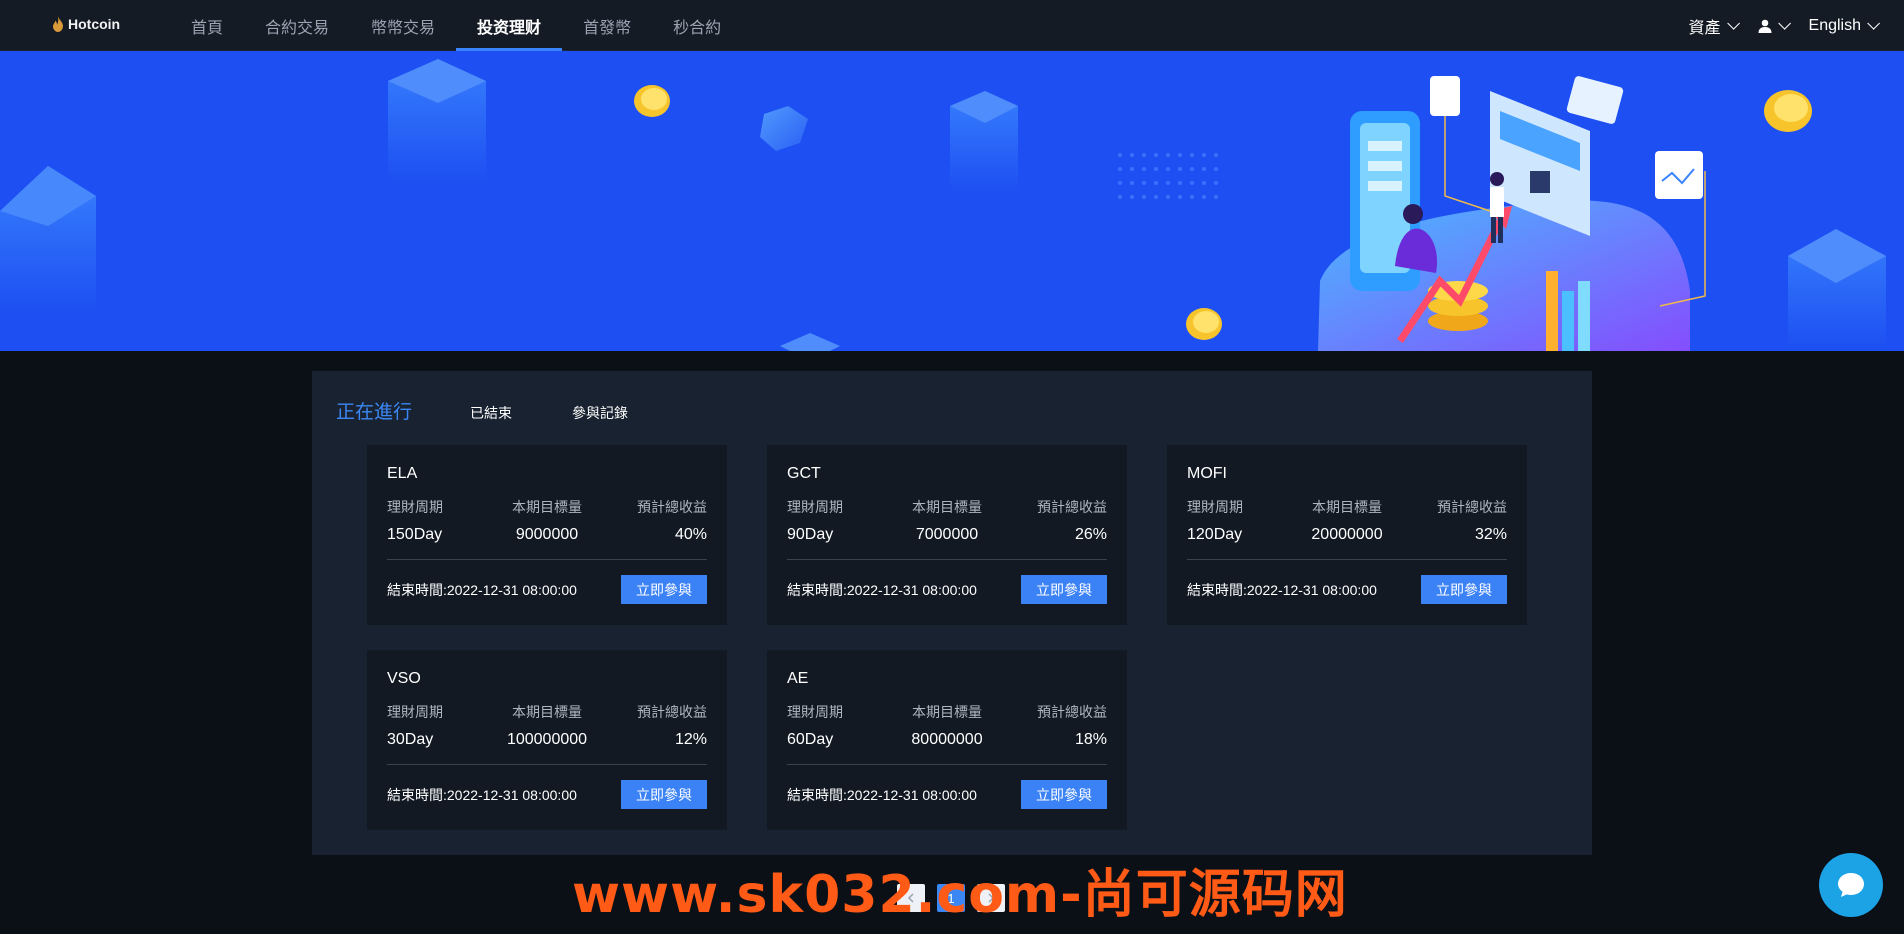 Image resolution: width=1904 pixels, height=934 pixels. I want to click on header-tools: 資產 English, so click(1784, 25).